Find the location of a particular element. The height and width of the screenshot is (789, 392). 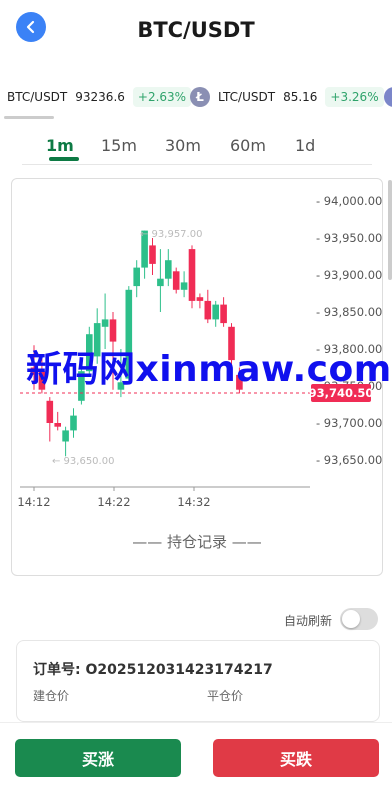

x-tick-label: 14:12 is located at coordinates (33, 502).